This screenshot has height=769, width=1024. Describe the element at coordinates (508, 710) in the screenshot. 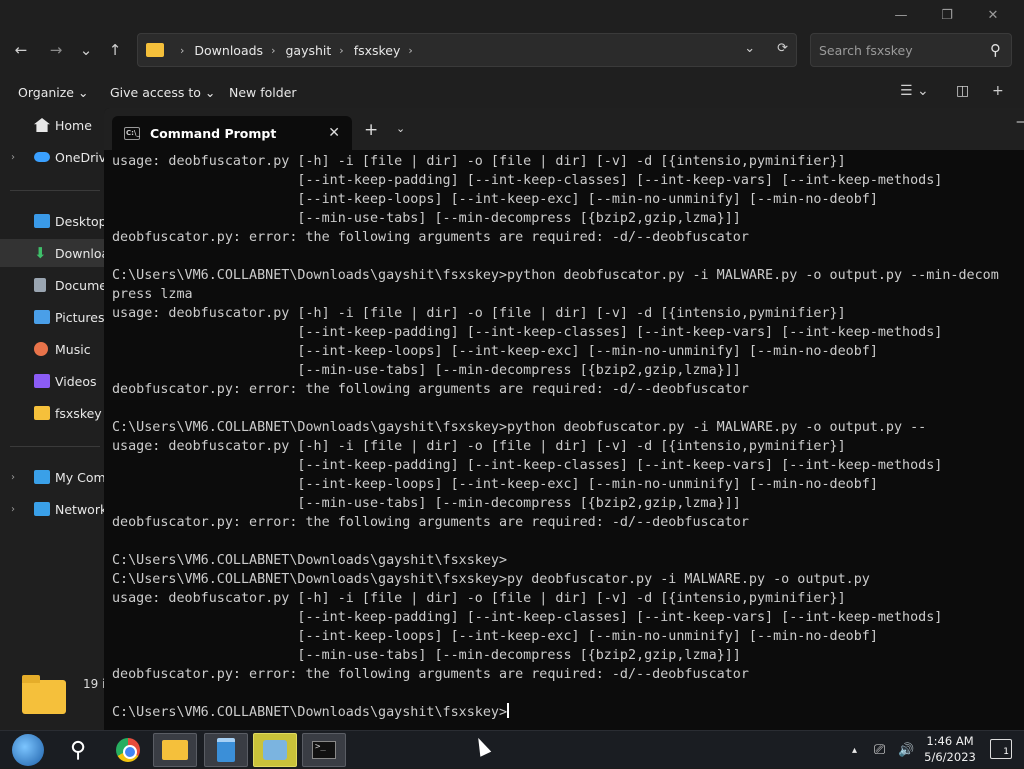

I see `text-cursor` at that location.